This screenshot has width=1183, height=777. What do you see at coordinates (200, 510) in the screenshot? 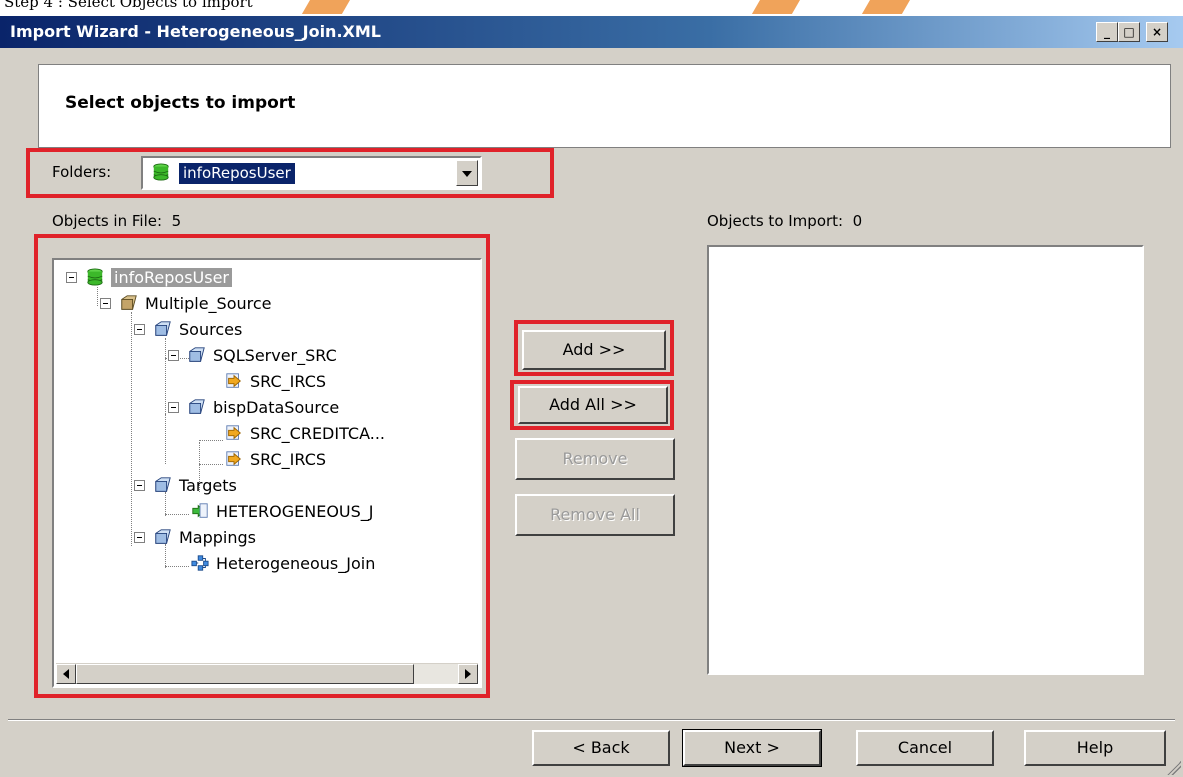
I see `target-icon` at bounding box center [200, 510].